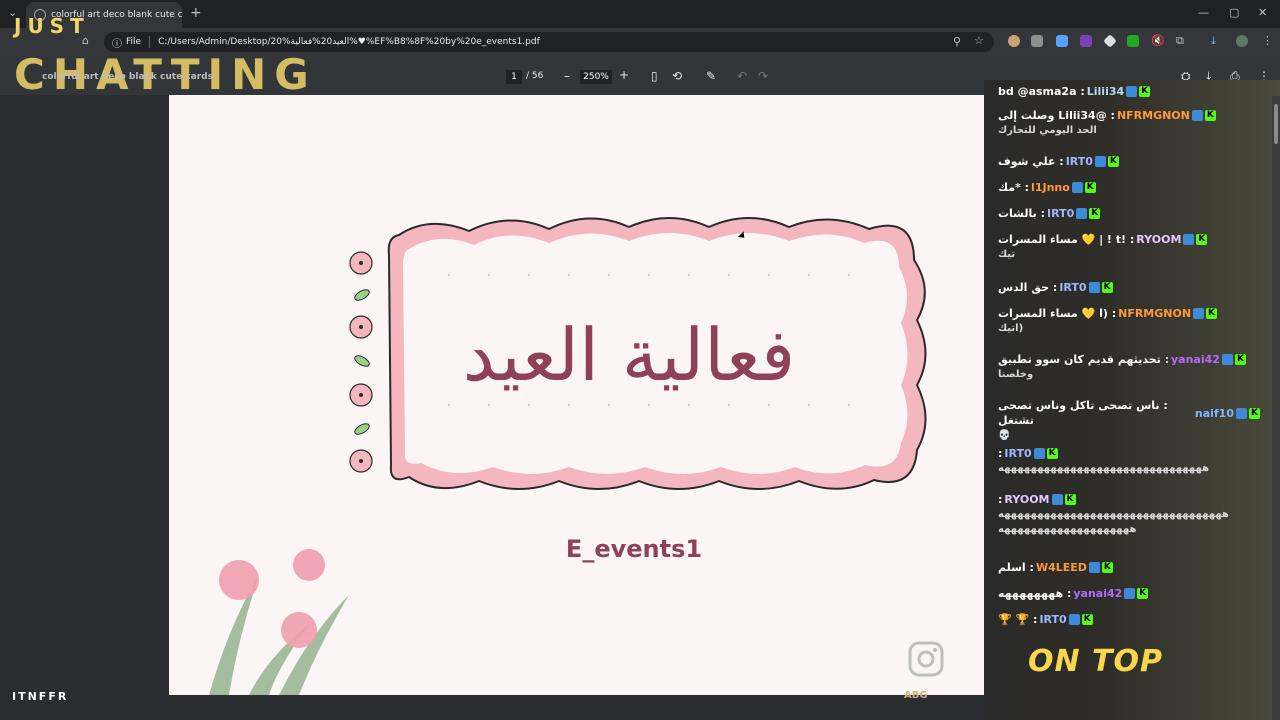  Describe the element at coordinates (1214, 413) in the screenshot. I see `chat-username: naif10` at that location.